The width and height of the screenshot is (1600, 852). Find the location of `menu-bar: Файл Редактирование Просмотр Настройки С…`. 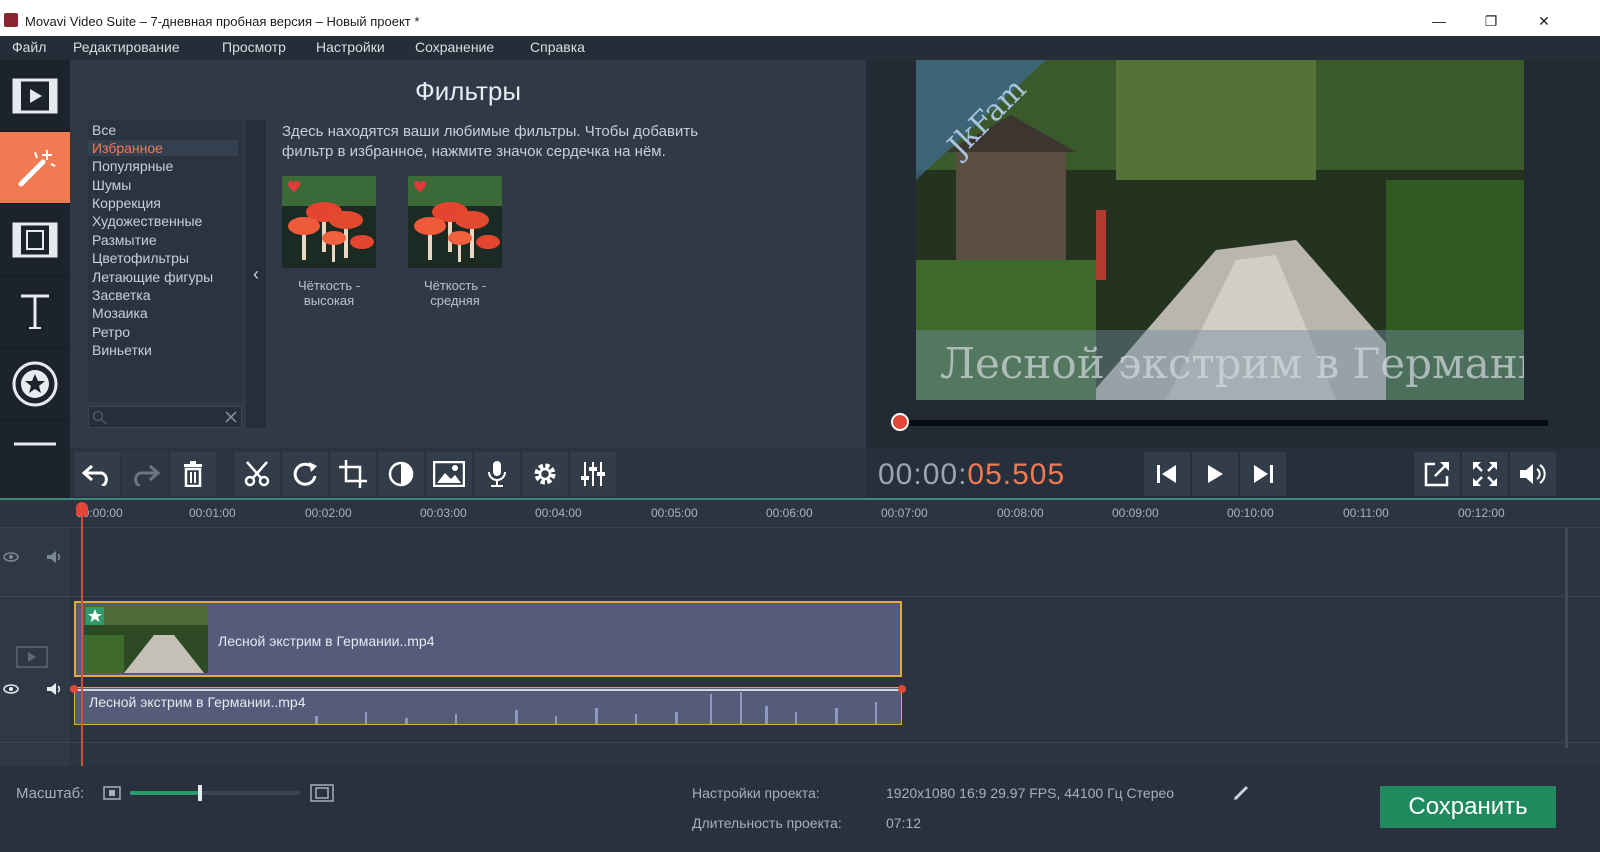

menu-bar: Файл Редактирование Просмотр Настройки С… is located at coordinates (800, 48).